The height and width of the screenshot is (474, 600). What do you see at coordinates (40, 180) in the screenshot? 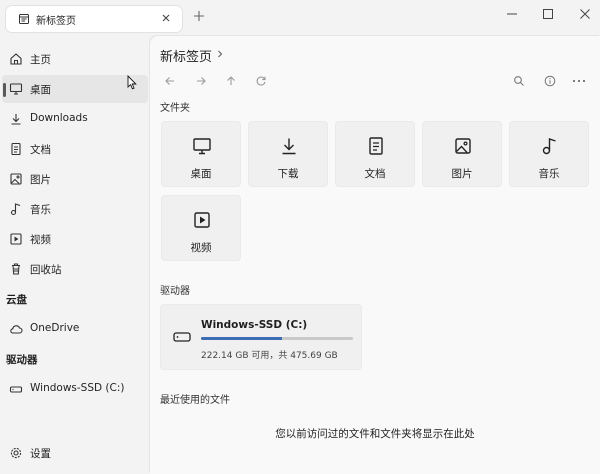
I see `sidebar-item-label: 图片` at bounding box center [40, 180].